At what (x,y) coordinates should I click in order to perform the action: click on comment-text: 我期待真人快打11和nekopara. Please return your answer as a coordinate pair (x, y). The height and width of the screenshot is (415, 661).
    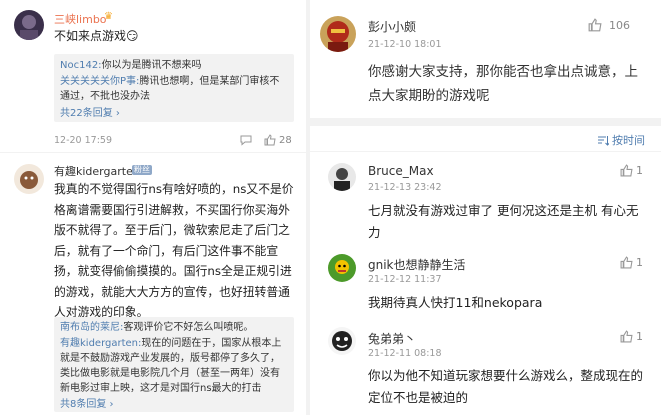
    Looking at the image, I should click on (455, 302).